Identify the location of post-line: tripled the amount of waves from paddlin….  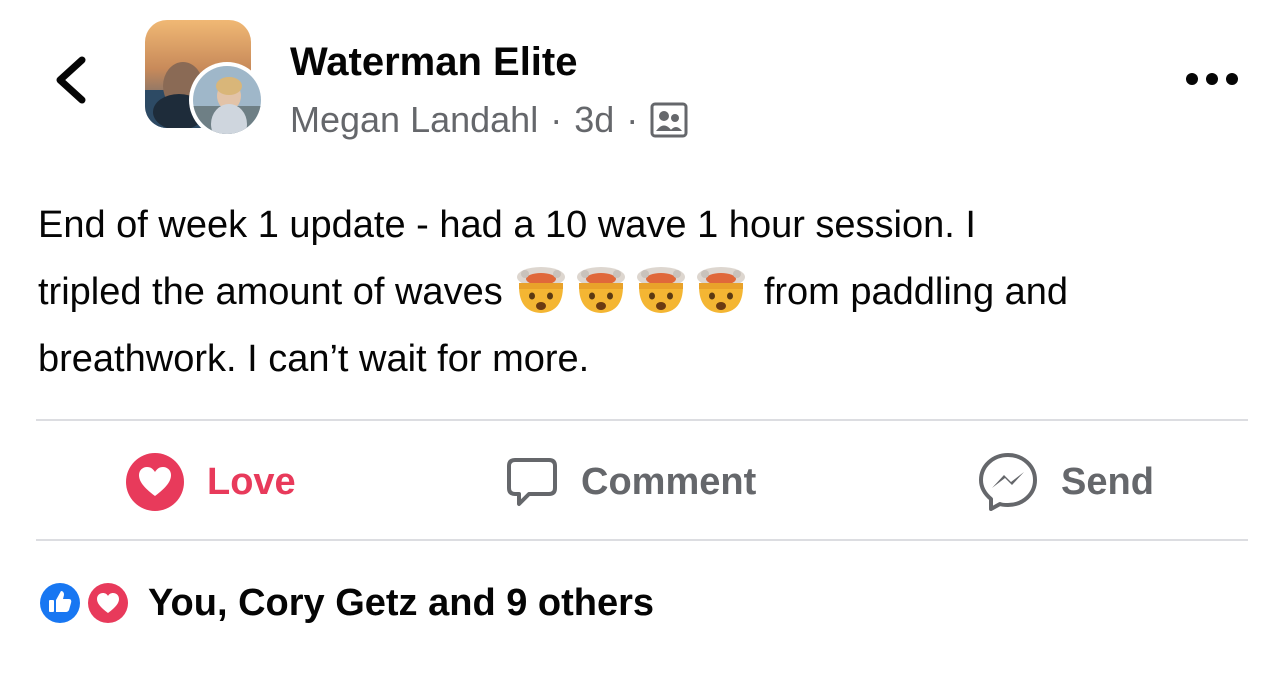
(648, 292).